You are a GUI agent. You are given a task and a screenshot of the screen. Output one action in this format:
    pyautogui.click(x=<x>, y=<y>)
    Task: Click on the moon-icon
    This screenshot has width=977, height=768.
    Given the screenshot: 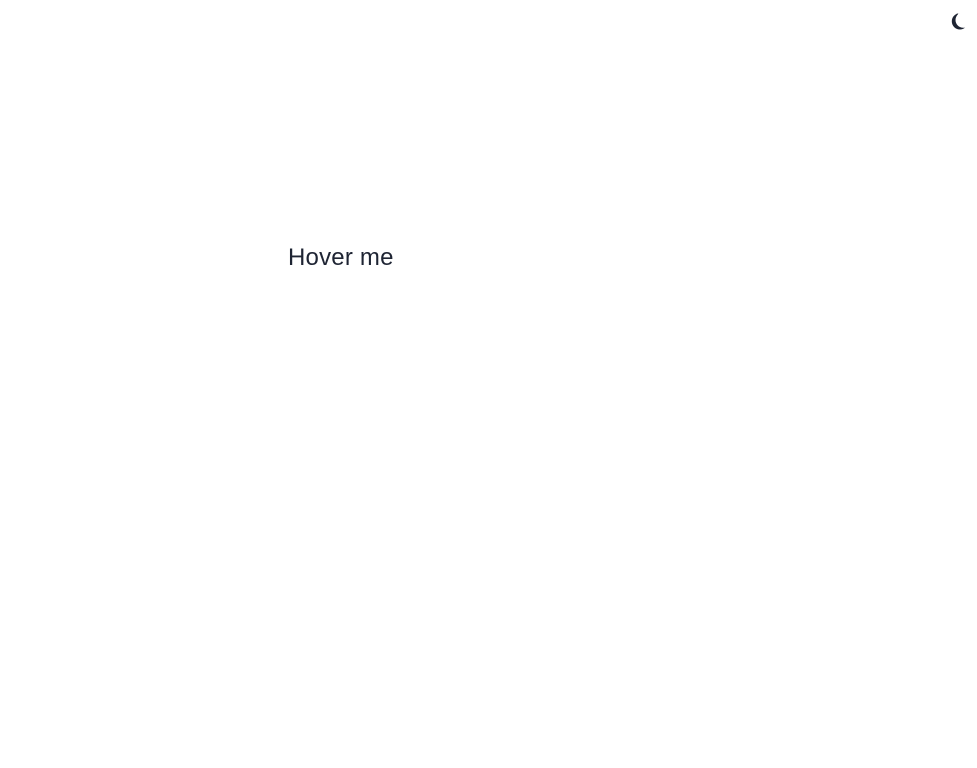 What is the action you would take?
    pyautogui.click(x=957, y=21)
    